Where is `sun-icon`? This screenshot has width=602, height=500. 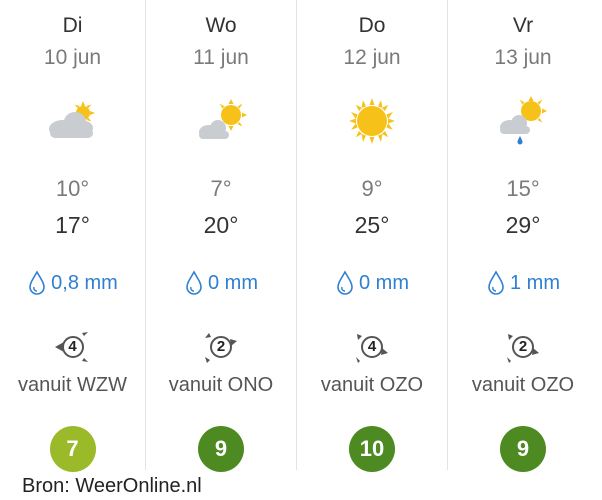
sun-icon is located at coordinates (372, 121).